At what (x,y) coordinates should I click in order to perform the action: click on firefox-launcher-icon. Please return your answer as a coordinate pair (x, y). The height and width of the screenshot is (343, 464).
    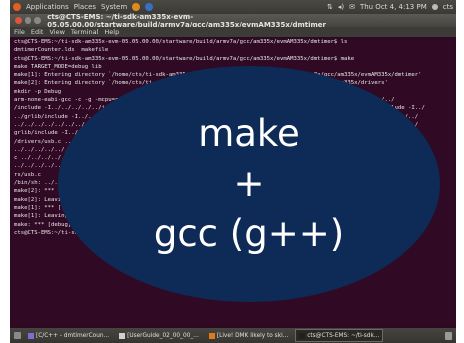
    Looking at the image, I should click on (136, 7).